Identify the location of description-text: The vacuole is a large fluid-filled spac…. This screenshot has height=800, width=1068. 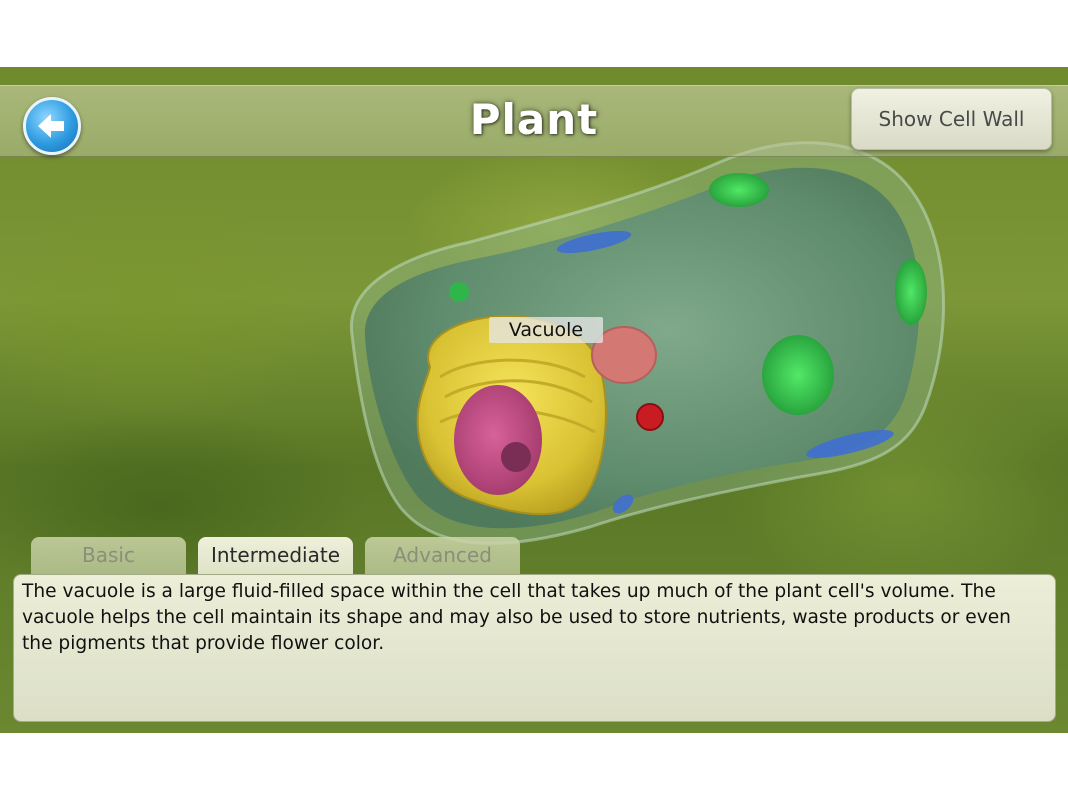
(516, 617).